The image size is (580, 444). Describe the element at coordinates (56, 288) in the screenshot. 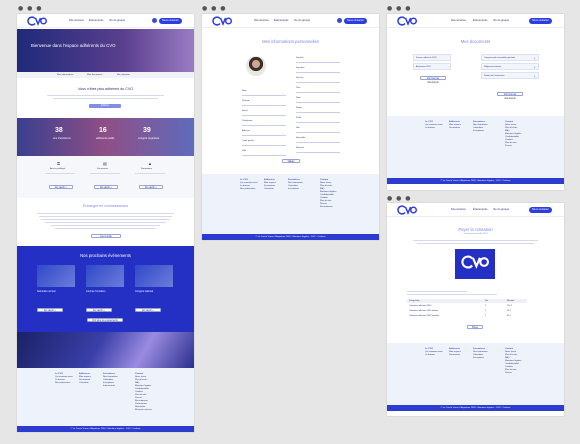

I see `event-card: Séminaire annuel En savoir +` at that location.